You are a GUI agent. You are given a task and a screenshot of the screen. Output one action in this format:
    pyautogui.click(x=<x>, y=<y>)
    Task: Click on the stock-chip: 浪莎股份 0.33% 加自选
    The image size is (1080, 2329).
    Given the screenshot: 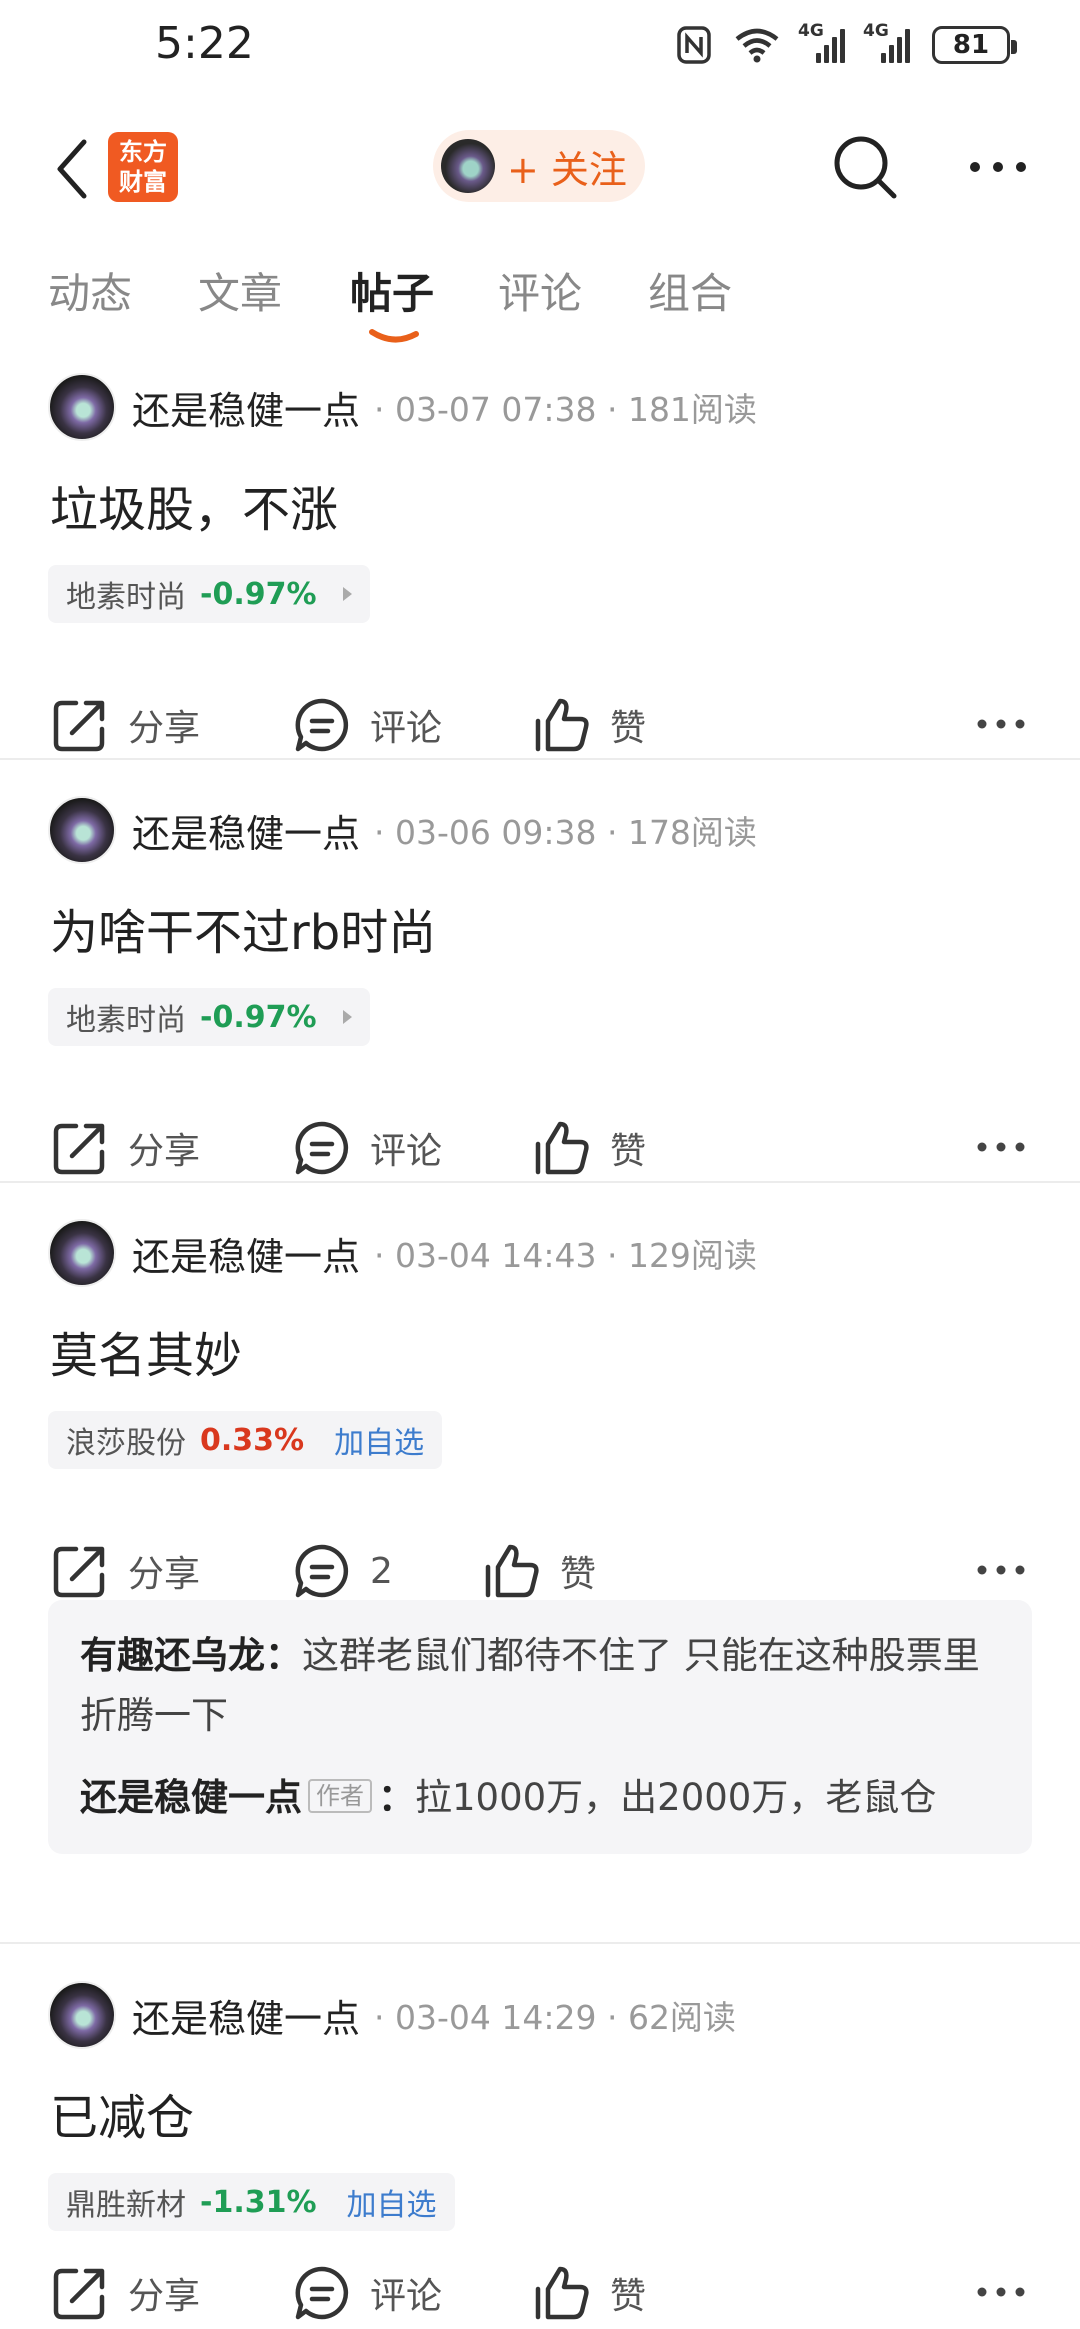 What is the action you would take?
    pyautogui.click(x=245, y=1440)
    